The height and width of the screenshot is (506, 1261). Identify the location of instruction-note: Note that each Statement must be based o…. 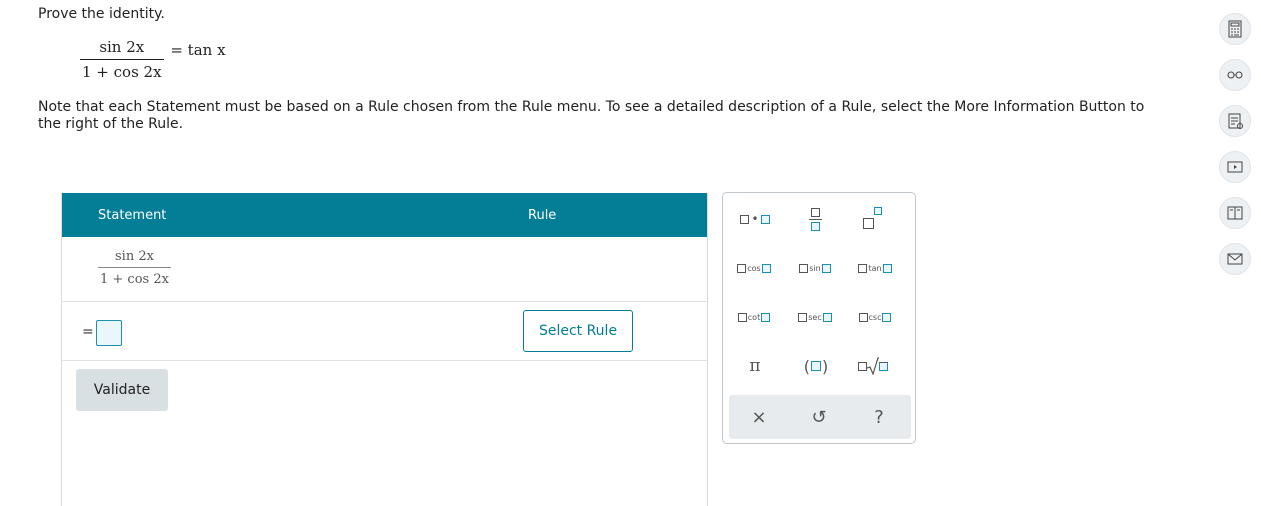
(591, 115).